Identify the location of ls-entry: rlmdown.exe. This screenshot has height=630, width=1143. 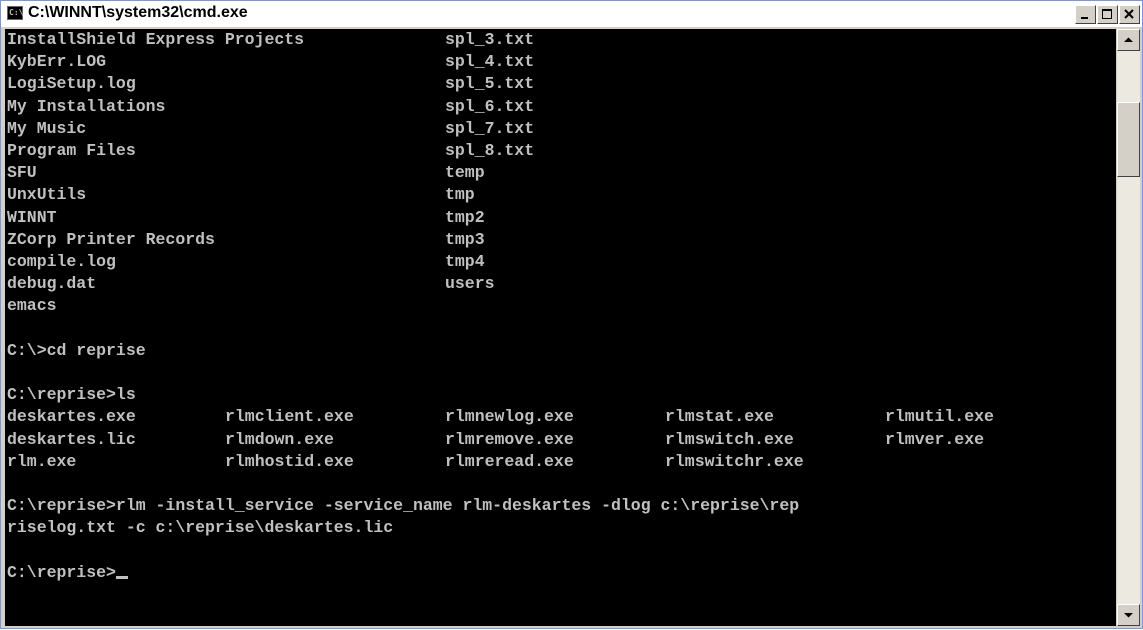
(279, 439).